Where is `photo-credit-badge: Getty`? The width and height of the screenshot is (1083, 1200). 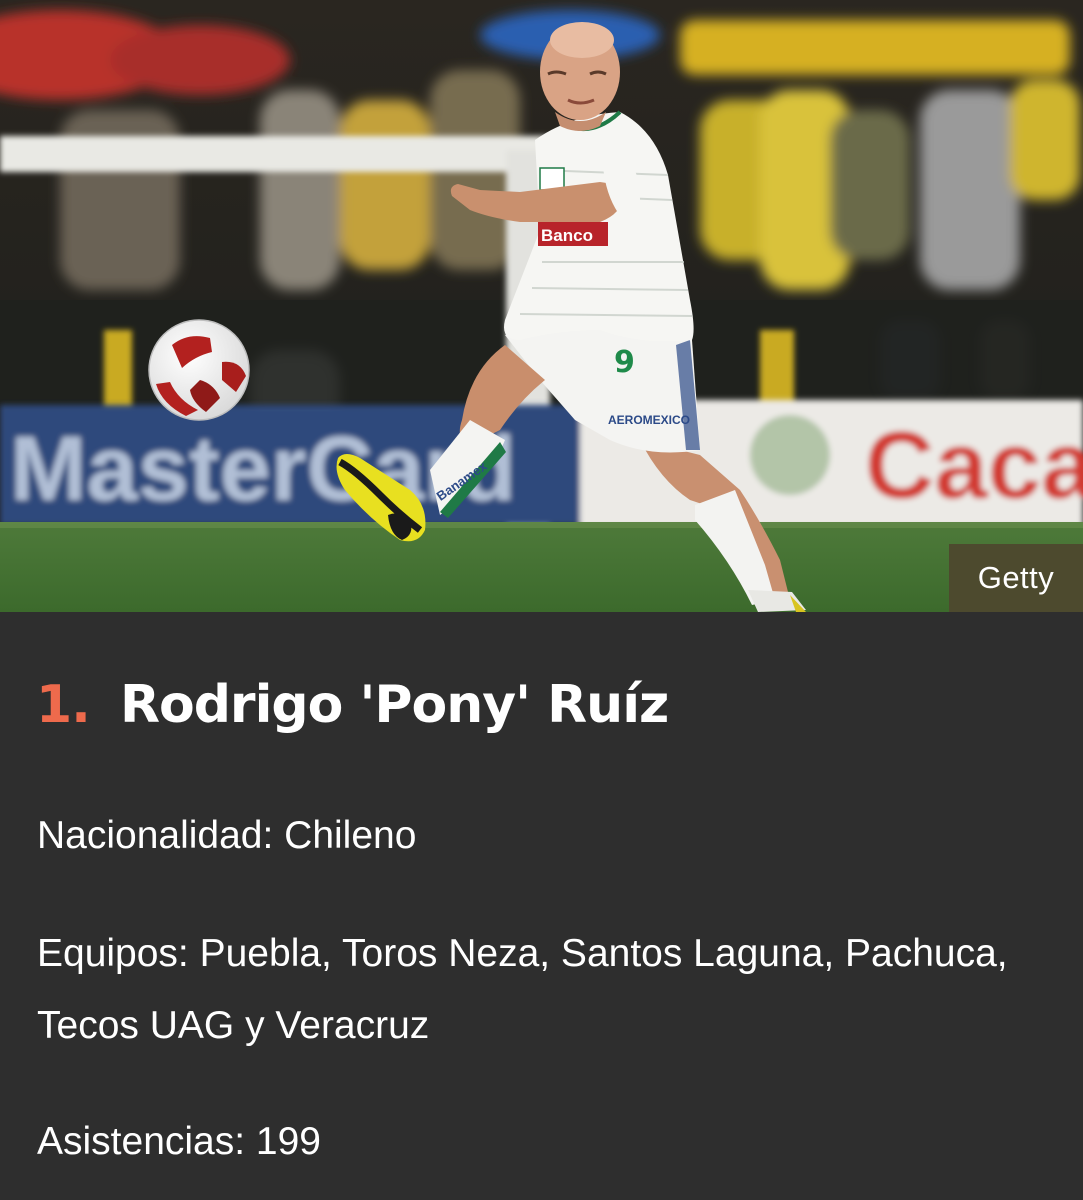
photo-credit-badge: Getty is located at coordinates (1016, 578).